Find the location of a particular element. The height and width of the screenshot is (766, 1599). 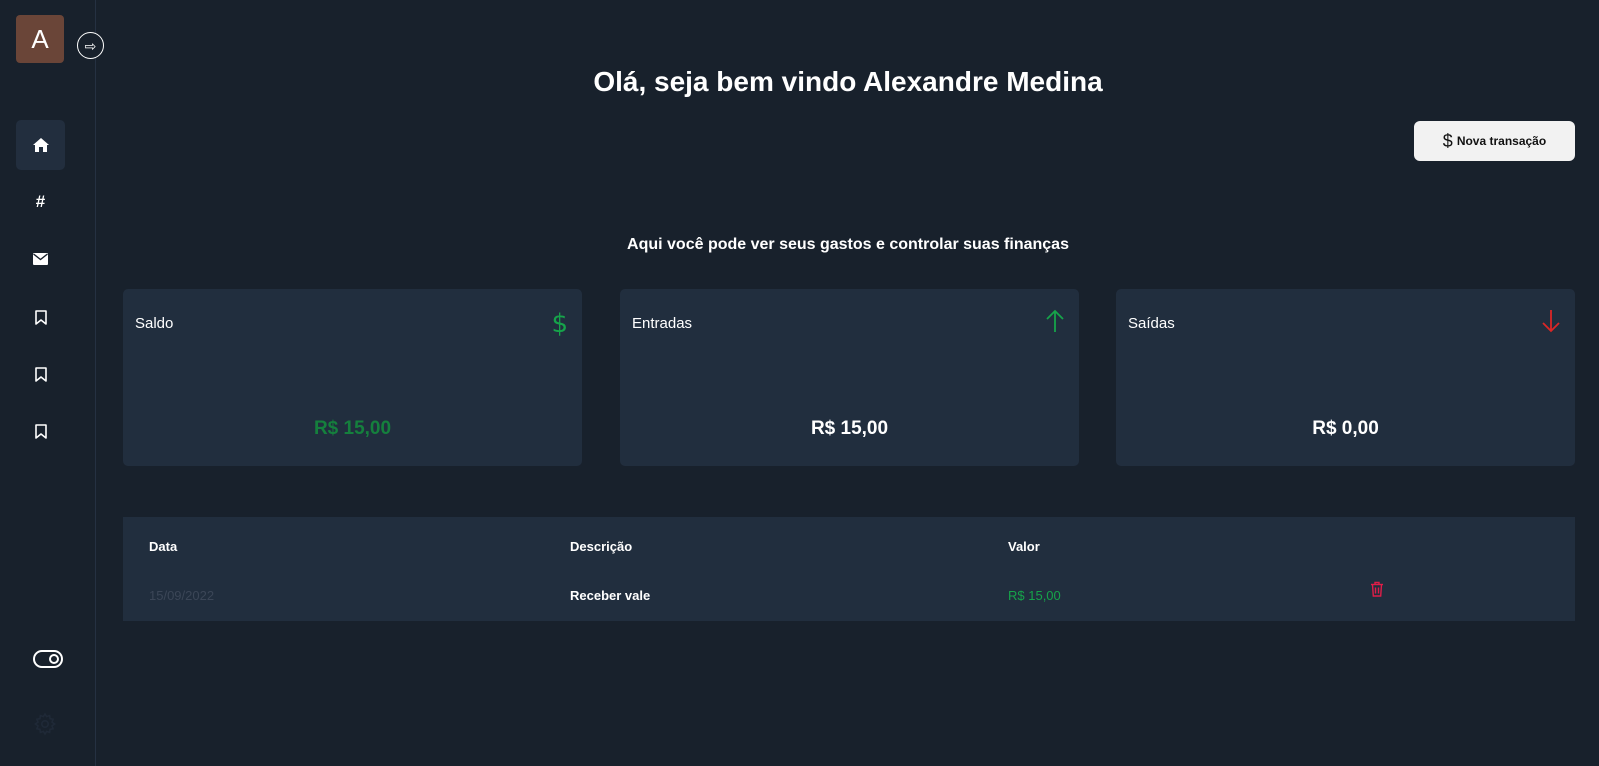

card-label: Entradas is located at coordinates (662, 323).